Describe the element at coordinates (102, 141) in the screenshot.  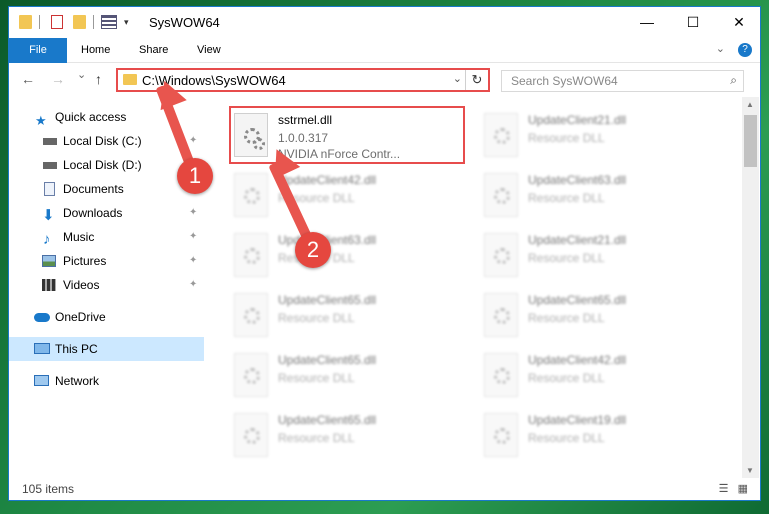
I see `sidebar-item-label: Local Disk (C:)` at that location.